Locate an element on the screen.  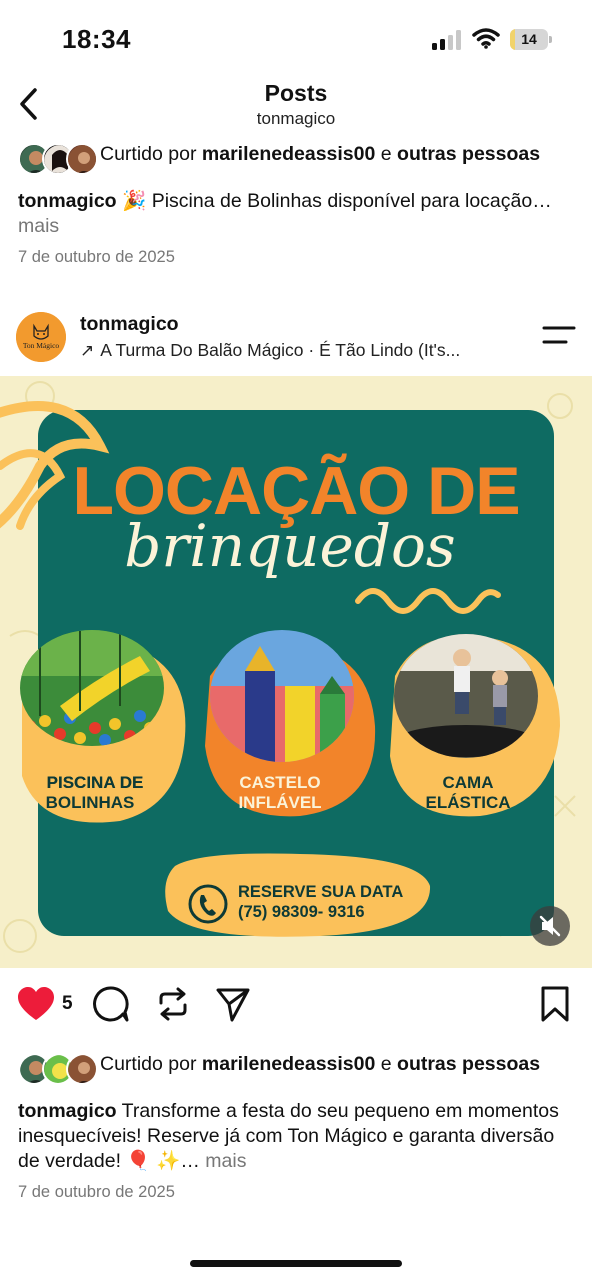
title-line2: brinquedos is located at coordinates (289, 546).